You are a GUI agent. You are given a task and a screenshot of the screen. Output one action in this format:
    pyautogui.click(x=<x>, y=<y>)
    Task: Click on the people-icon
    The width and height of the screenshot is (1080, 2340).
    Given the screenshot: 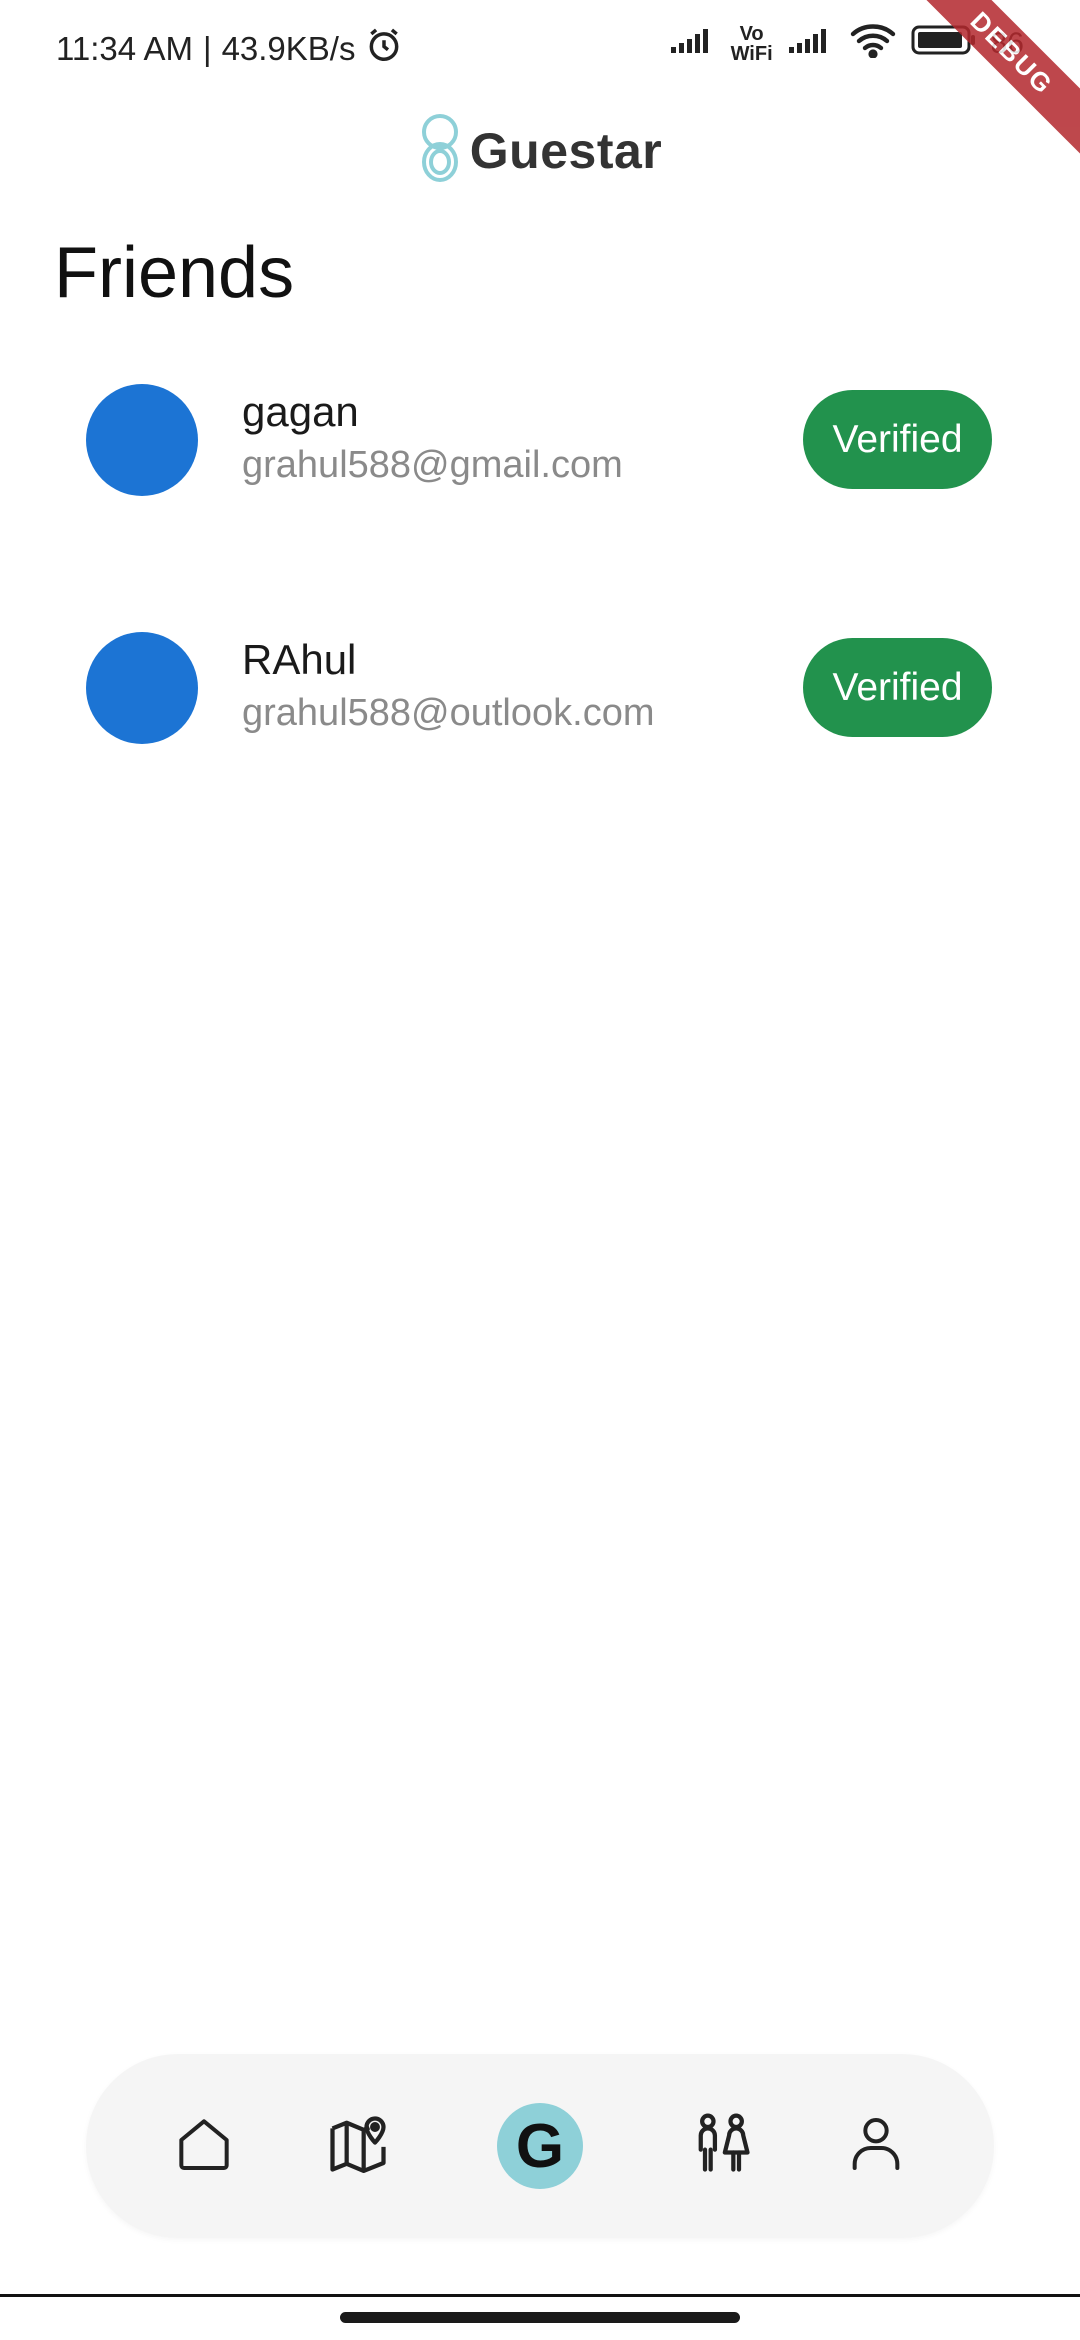 What is the action you would take?
    pyautogui.click(x=722, y=2146)
    